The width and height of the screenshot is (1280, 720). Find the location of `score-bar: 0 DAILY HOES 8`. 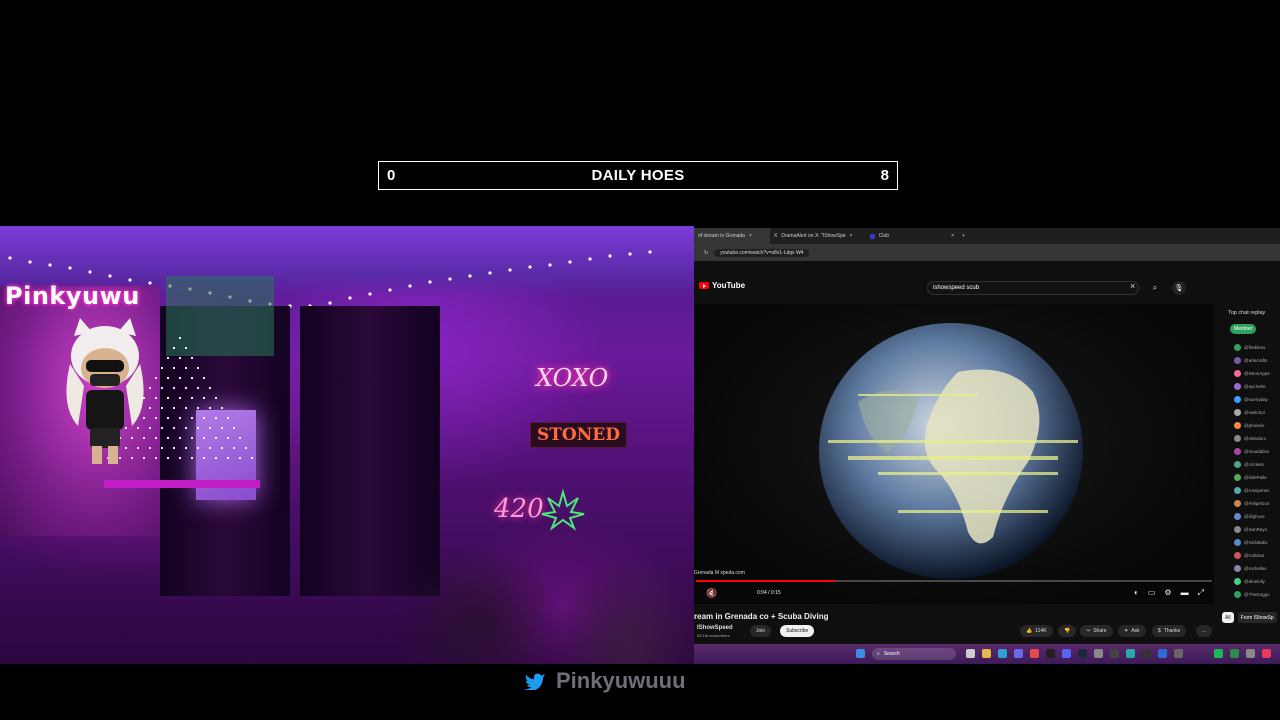

score-bar: 0 DAILY HOES 8 is located at coordinates (638, 175).